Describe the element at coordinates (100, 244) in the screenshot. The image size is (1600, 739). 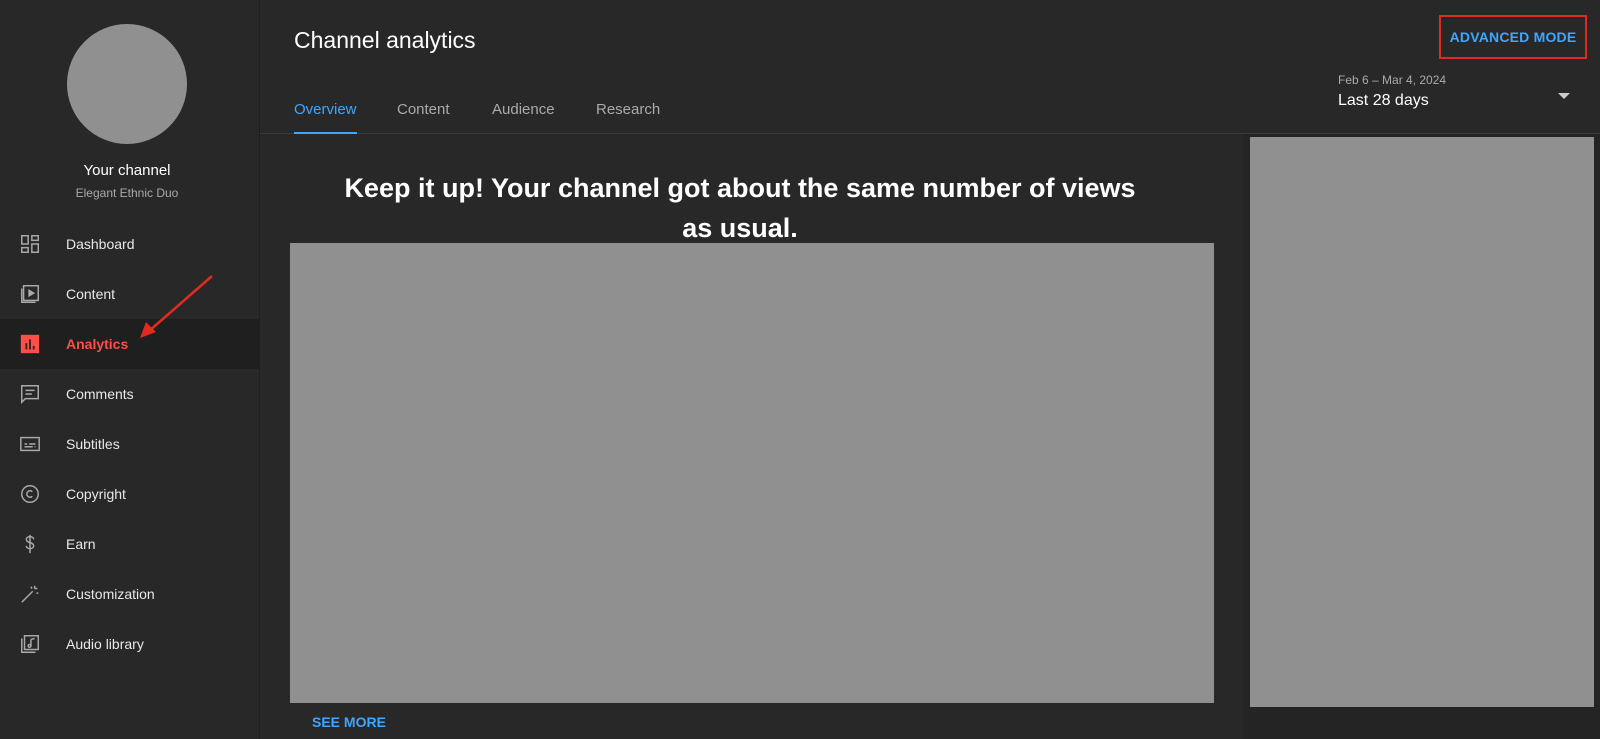
I see `sidebar-item-label: Dashboard` at that location.